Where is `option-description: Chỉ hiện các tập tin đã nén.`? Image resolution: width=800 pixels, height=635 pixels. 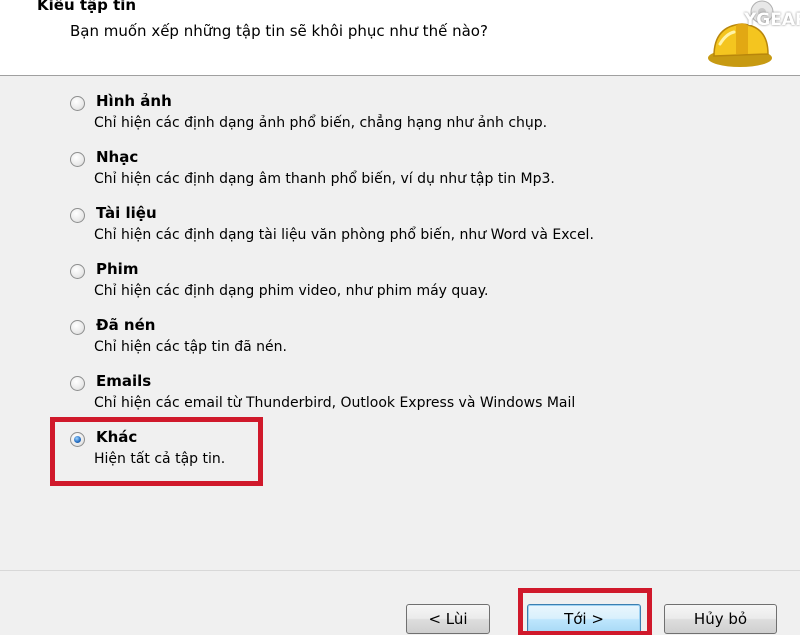 option-description: Chỉ hiện các tập tin đã nén. is located at coordinates (190, 347).